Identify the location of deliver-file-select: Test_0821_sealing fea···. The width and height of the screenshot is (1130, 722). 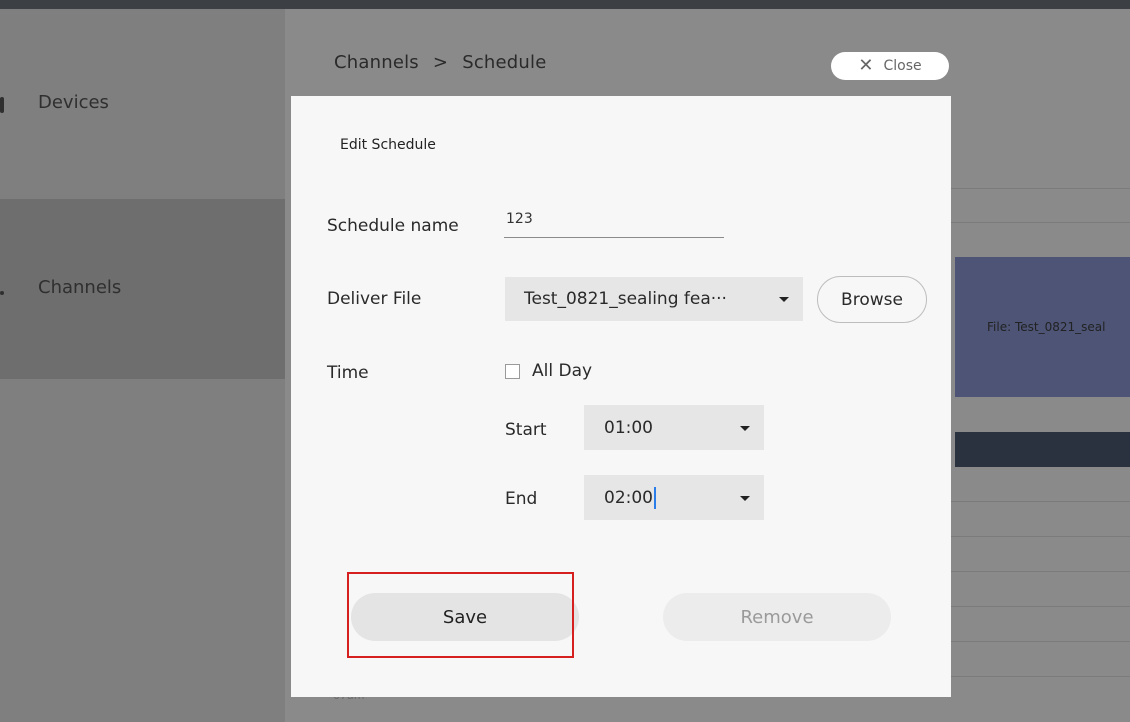
(654, 299).